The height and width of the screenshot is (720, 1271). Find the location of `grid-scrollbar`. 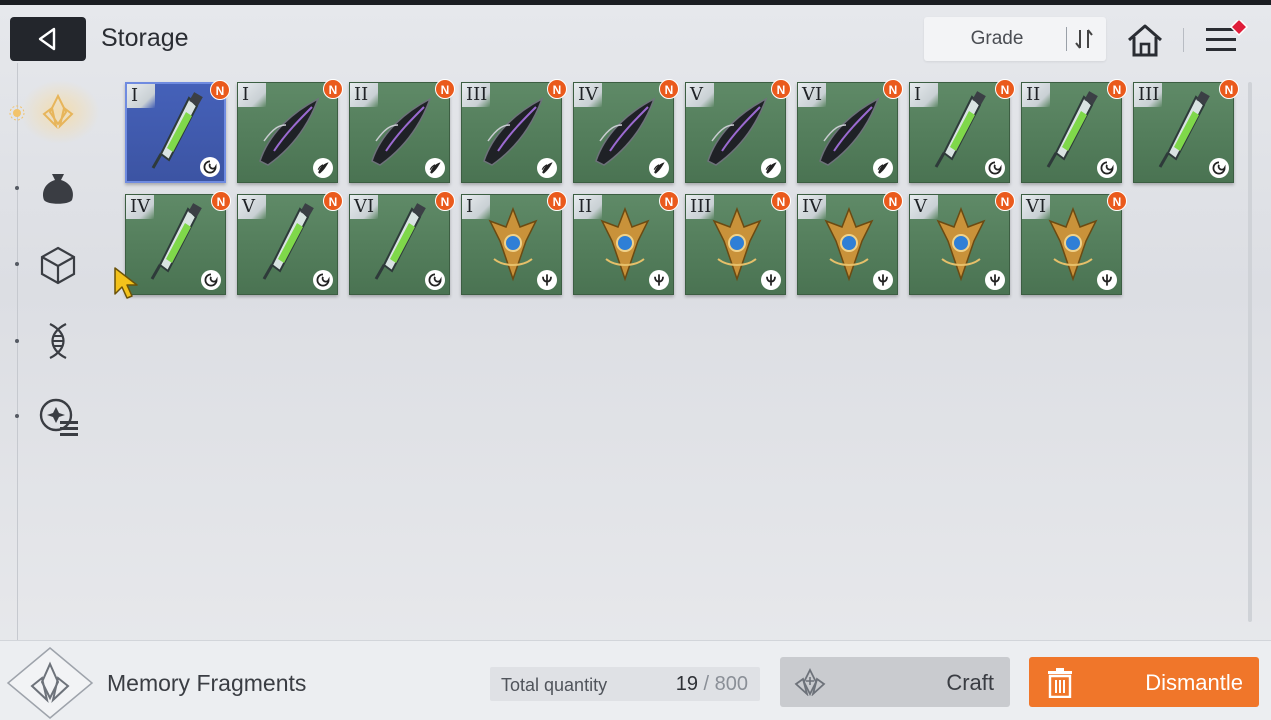

grid-scrollbar is located at coordinates (1250, 352).